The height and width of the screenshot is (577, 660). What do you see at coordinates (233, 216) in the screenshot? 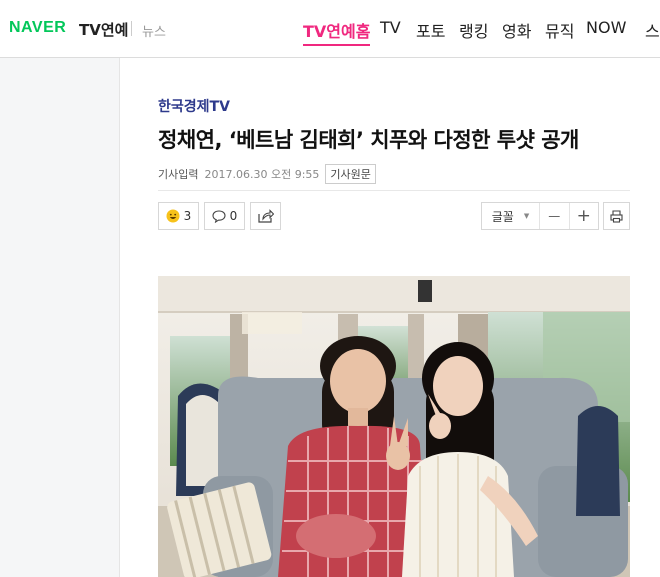
I see `comment-count: 0` at bounding box center [233, 216].